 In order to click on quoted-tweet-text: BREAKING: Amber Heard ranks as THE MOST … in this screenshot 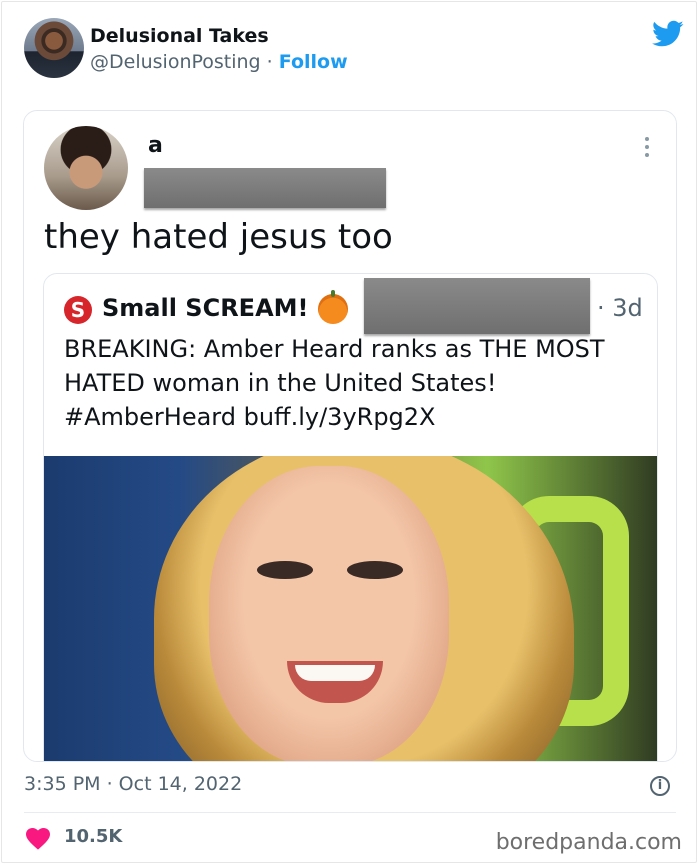, I will do `click(334, 383)`.